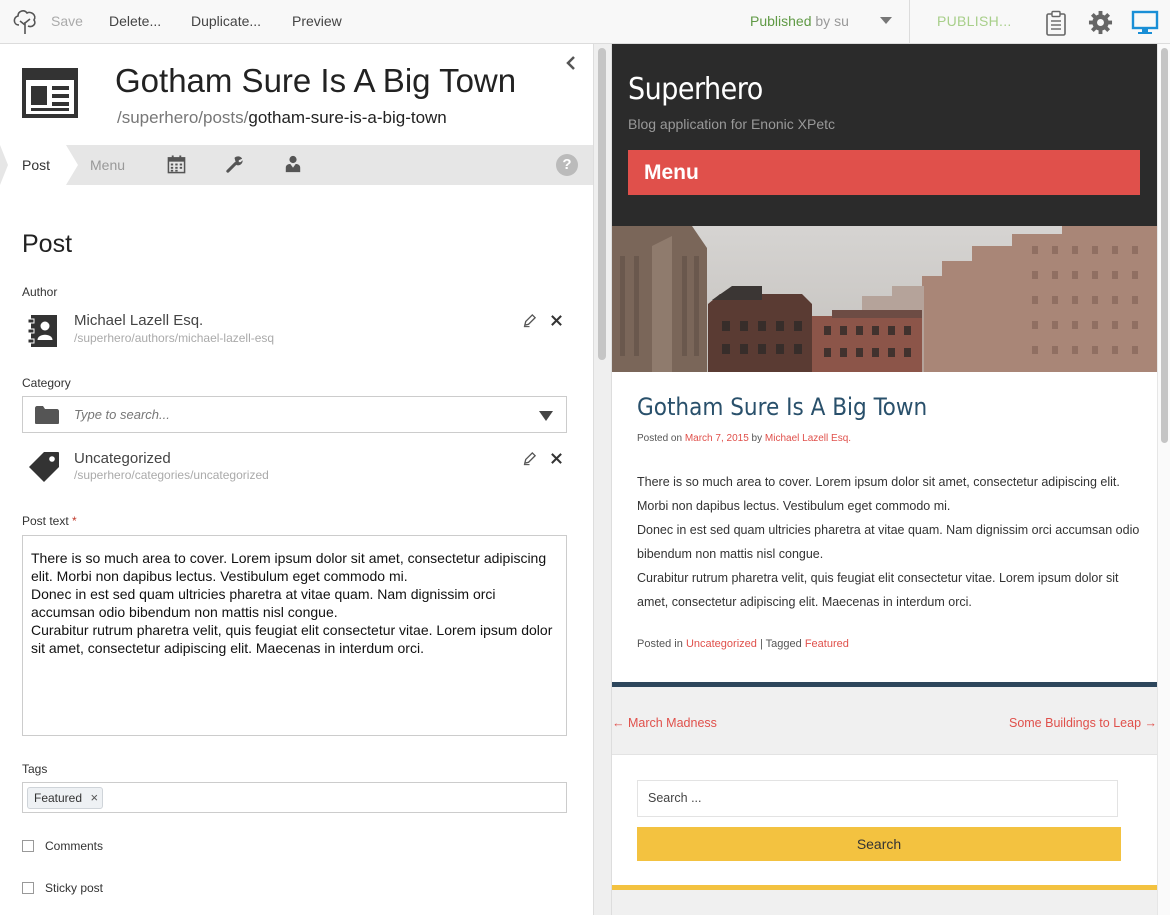 The image size is (1170, 915). I want to click on newspaper-icon, so click(50, 93).